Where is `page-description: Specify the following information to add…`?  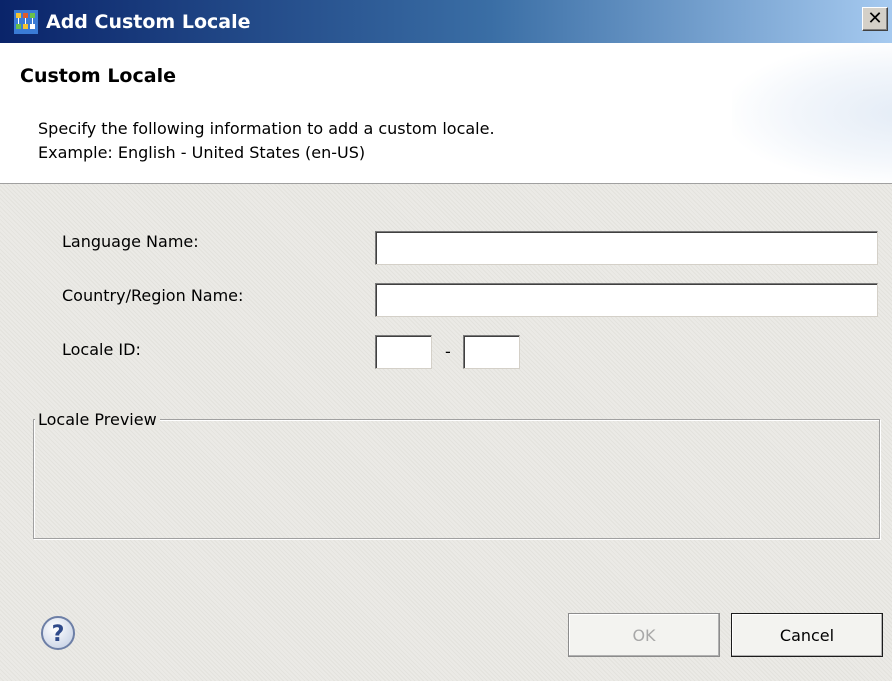
page-description: Specify the following information to add… is located at coordinates (266, 141).